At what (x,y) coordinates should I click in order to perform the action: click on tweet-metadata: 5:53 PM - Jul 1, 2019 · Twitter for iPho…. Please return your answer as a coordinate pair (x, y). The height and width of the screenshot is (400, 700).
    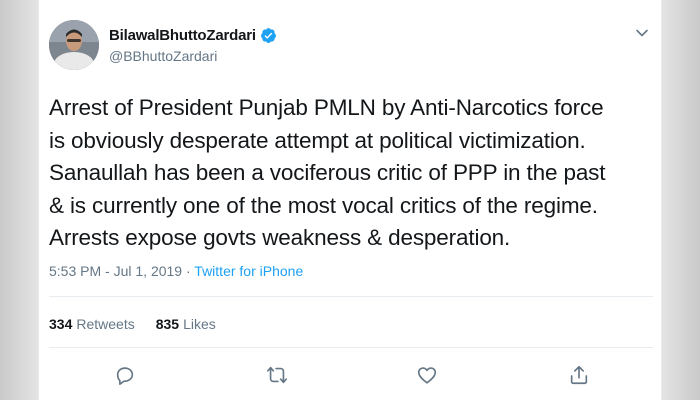
    Looking at the image, I should click on (176, 271).